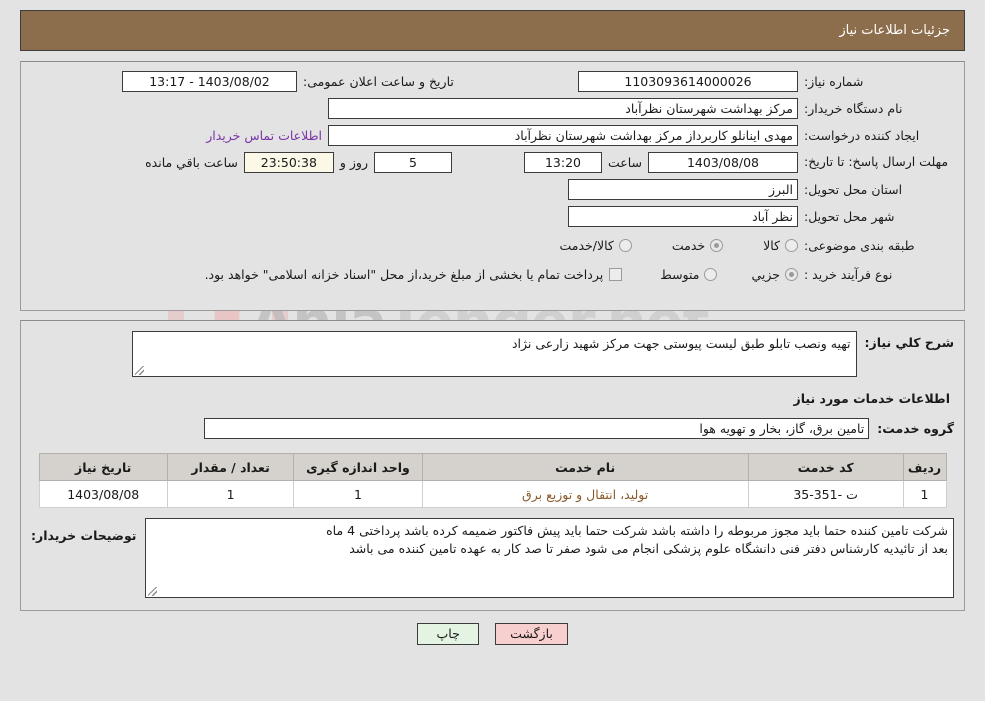  I want to click on process-option-jozei: جزیي, so click(774, 274).